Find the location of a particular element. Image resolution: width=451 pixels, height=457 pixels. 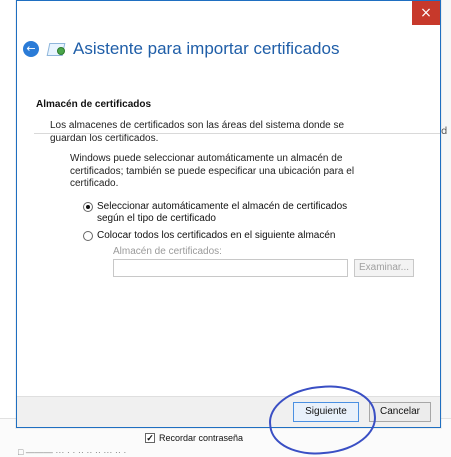

certificate-store-label: Almacén de certificados: is located at coordinates (167, 251).